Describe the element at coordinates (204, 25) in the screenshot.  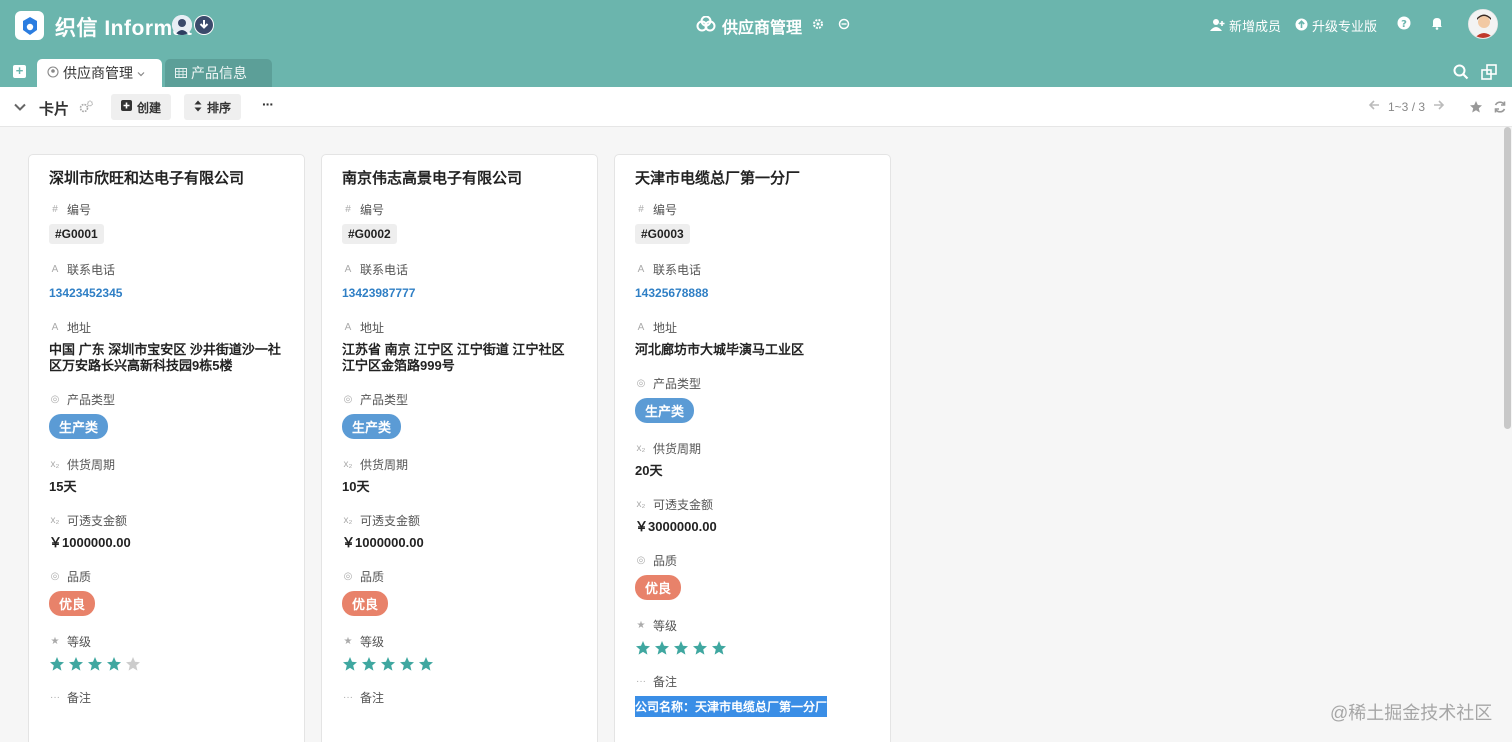
I see `download-circle-icon` at that location.